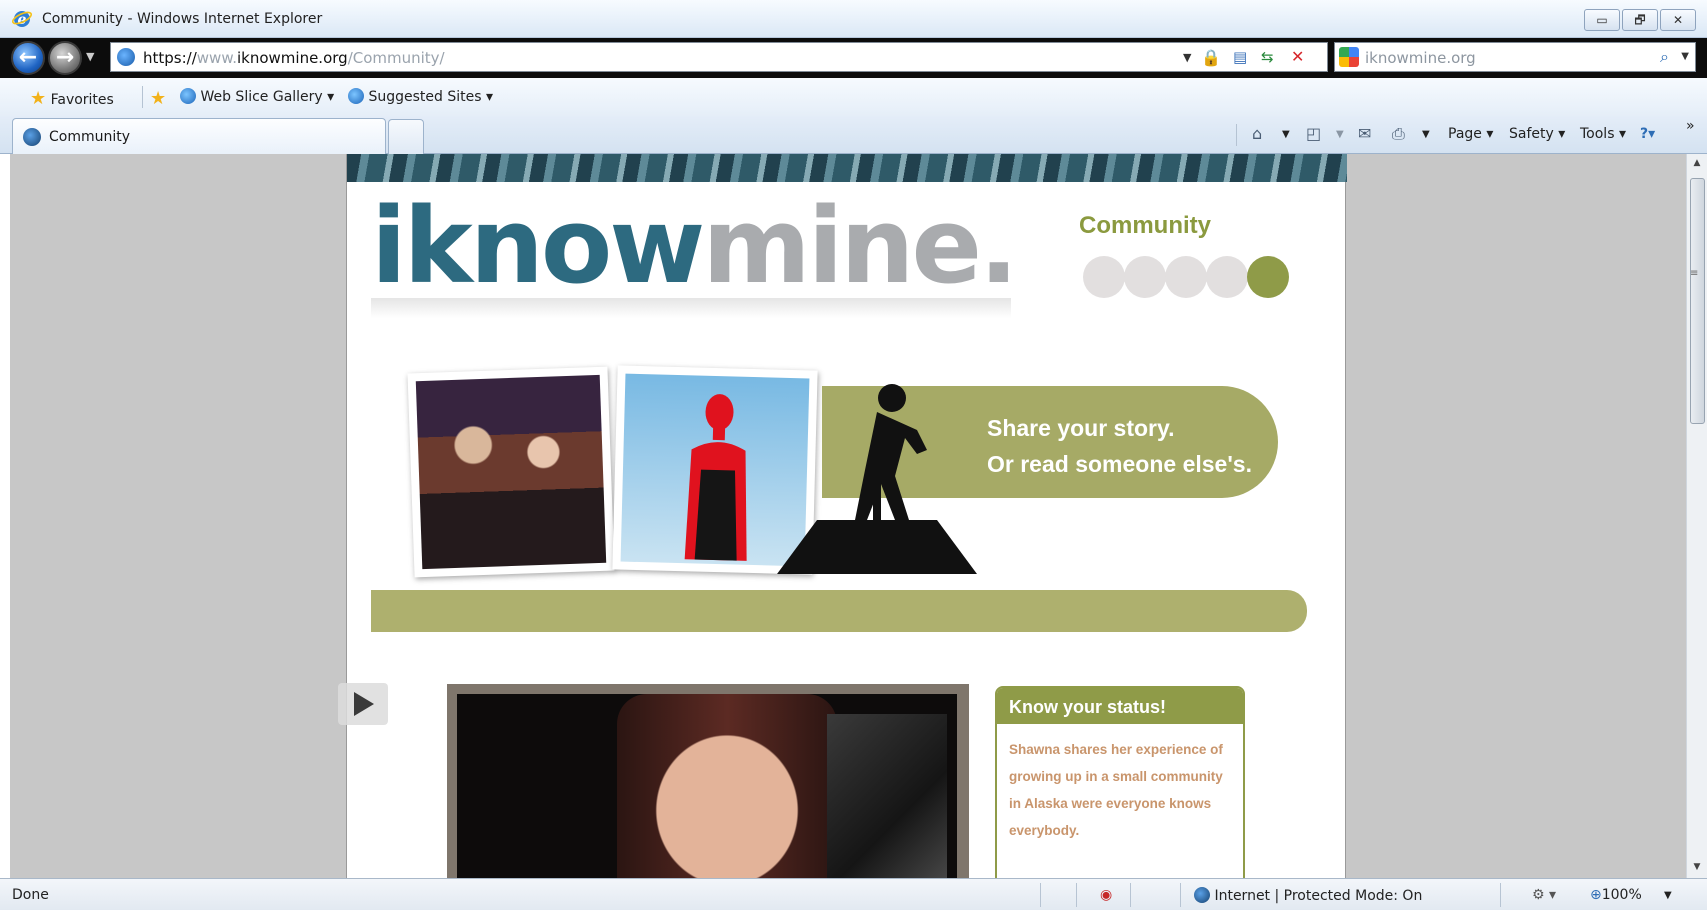  I want to click on help-icon: ?▾, so click(1647, 134).